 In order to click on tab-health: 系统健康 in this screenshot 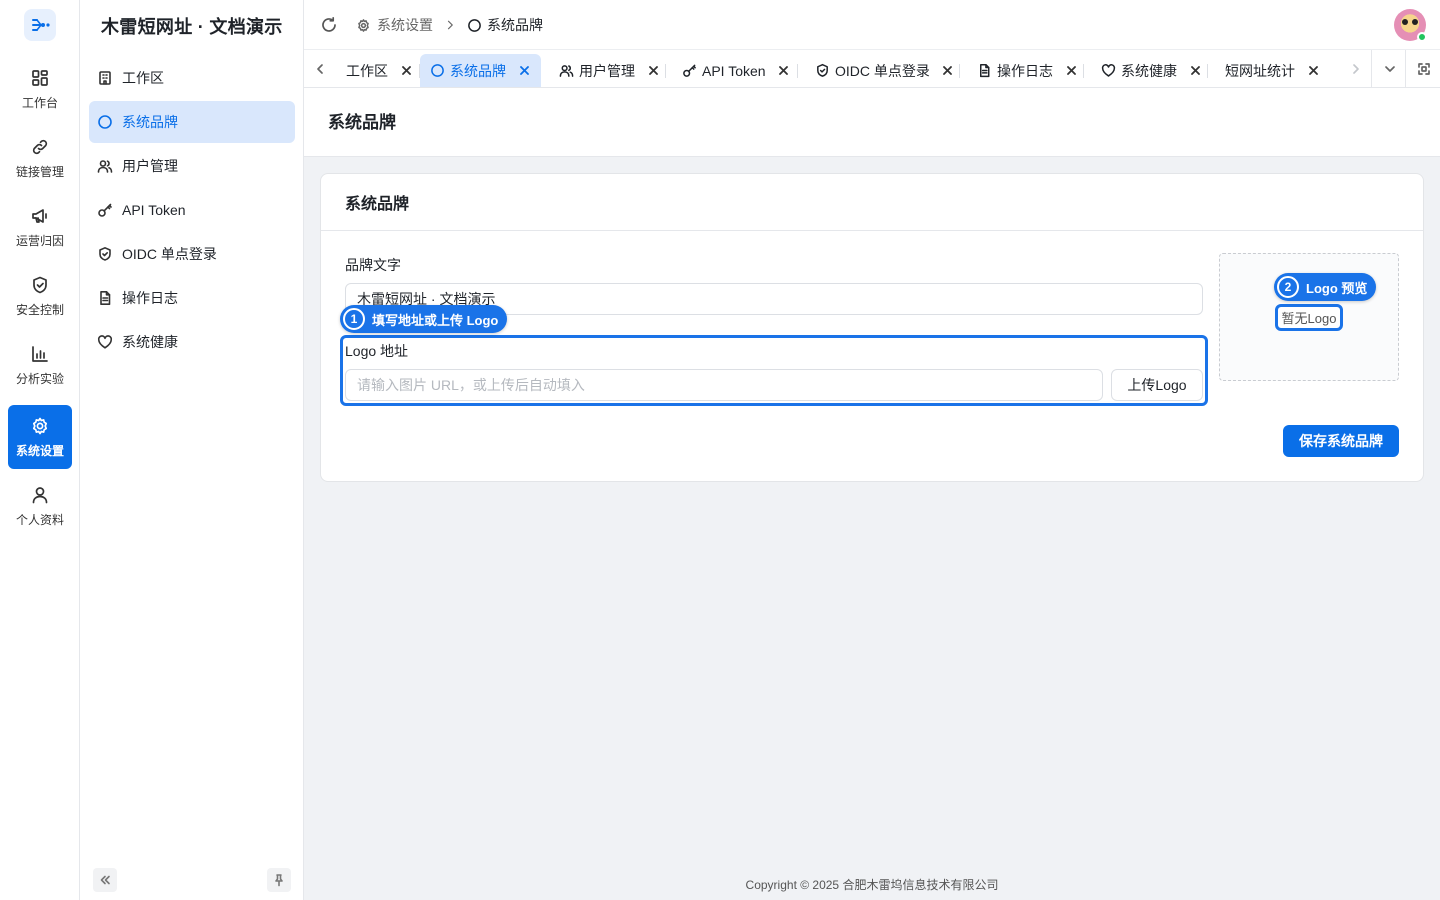, I will do `click(1151, 70)`.